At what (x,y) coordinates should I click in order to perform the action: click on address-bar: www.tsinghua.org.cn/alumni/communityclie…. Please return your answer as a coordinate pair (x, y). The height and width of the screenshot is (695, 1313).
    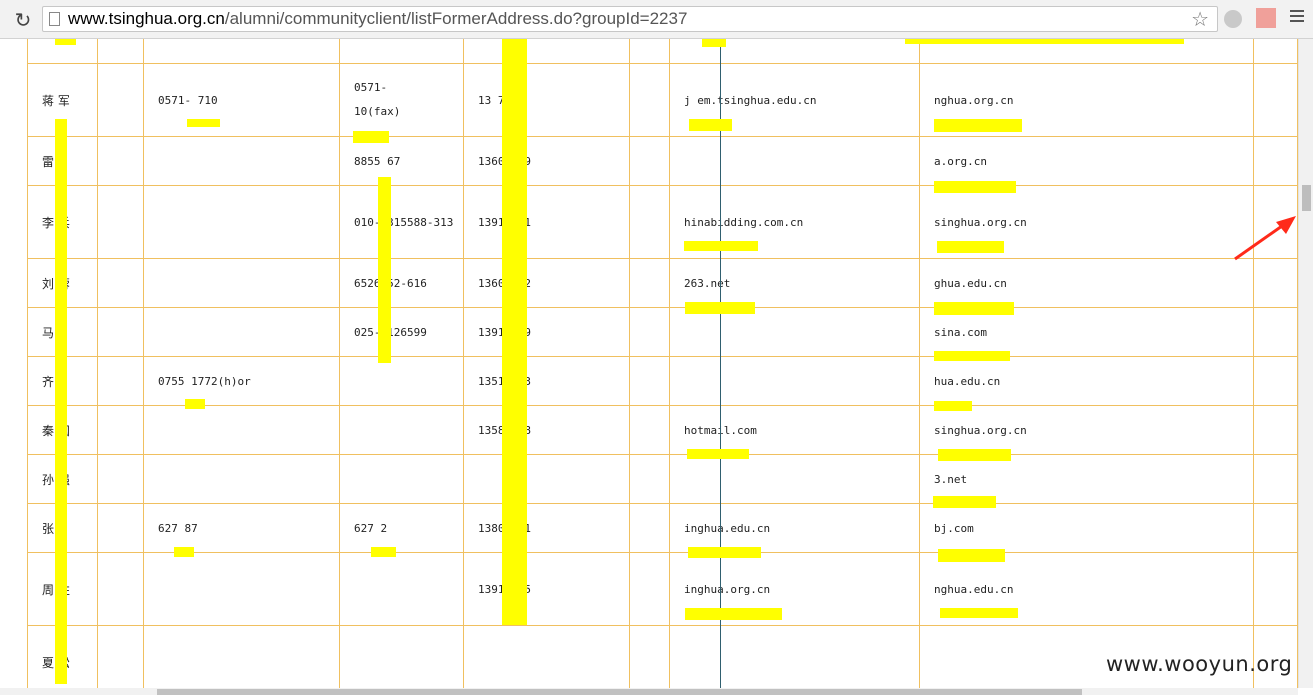
    Looking at the image, I should click on (630, 19).